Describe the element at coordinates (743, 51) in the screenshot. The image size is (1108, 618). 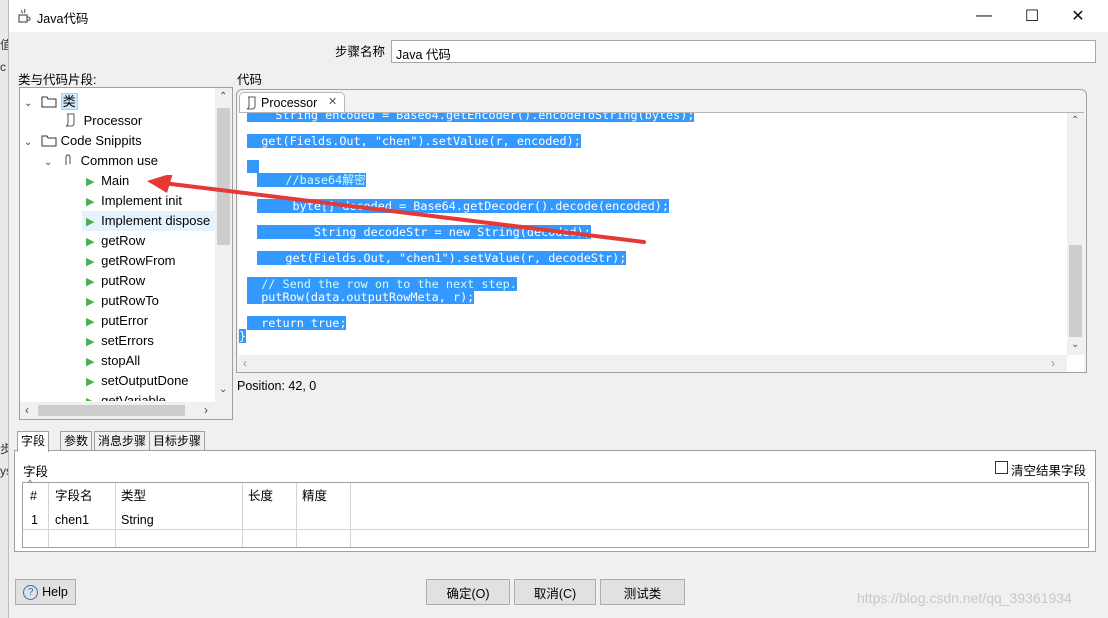
I see `step-name-input: Java 代码` at that location.